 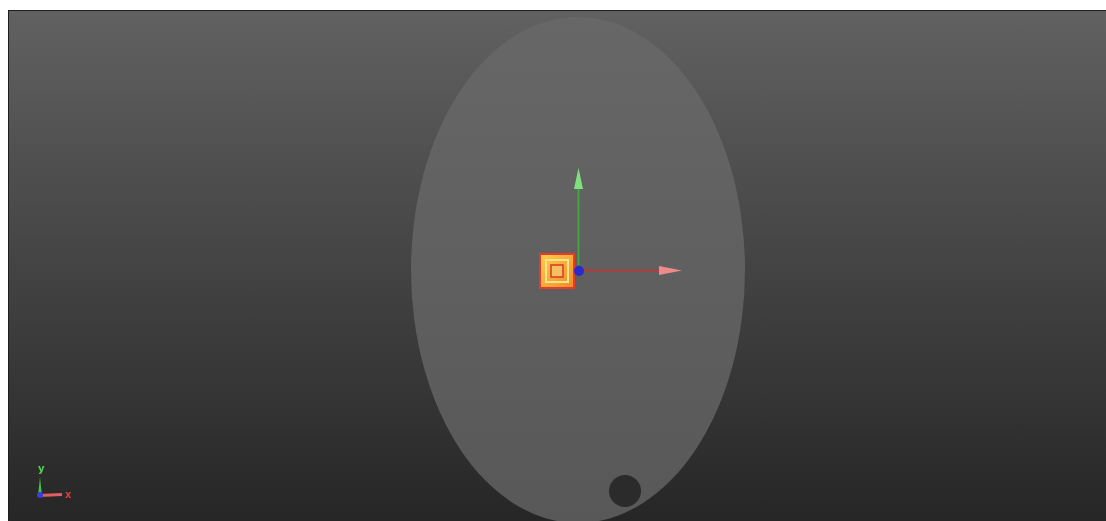 What do you see at coordinates (632, 270) in the screenshot?
I see `x-axis-arrow` at bounding box center [632, 270].